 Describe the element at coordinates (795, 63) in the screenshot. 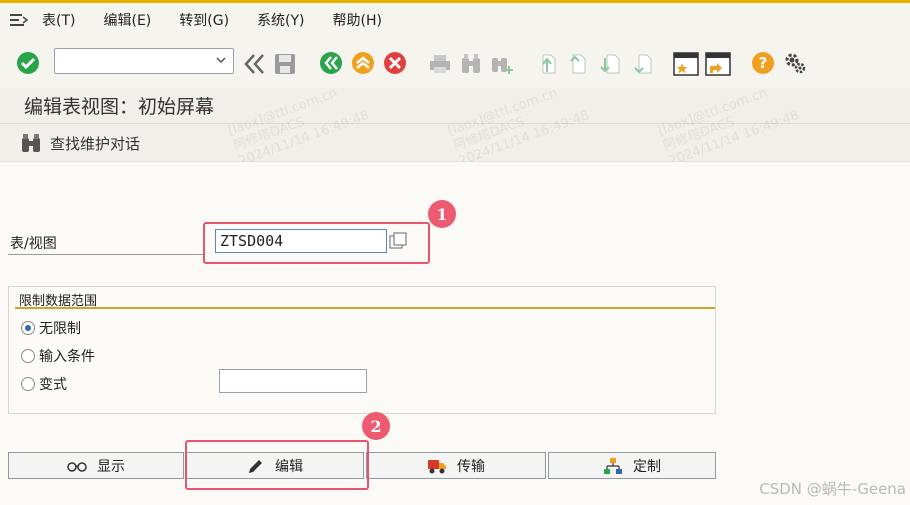

I see `settings-icon` at that location.